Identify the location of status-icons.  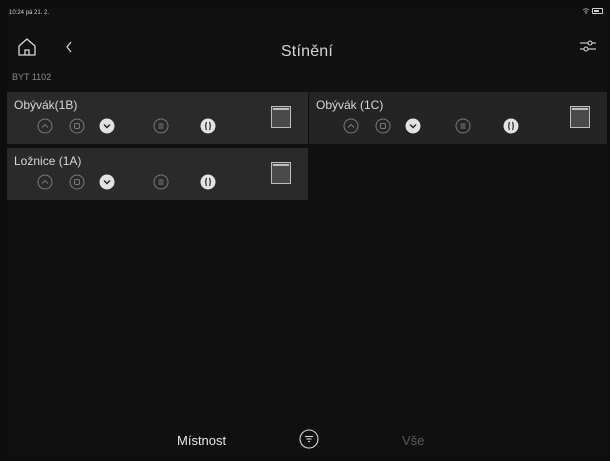
(592, 11).